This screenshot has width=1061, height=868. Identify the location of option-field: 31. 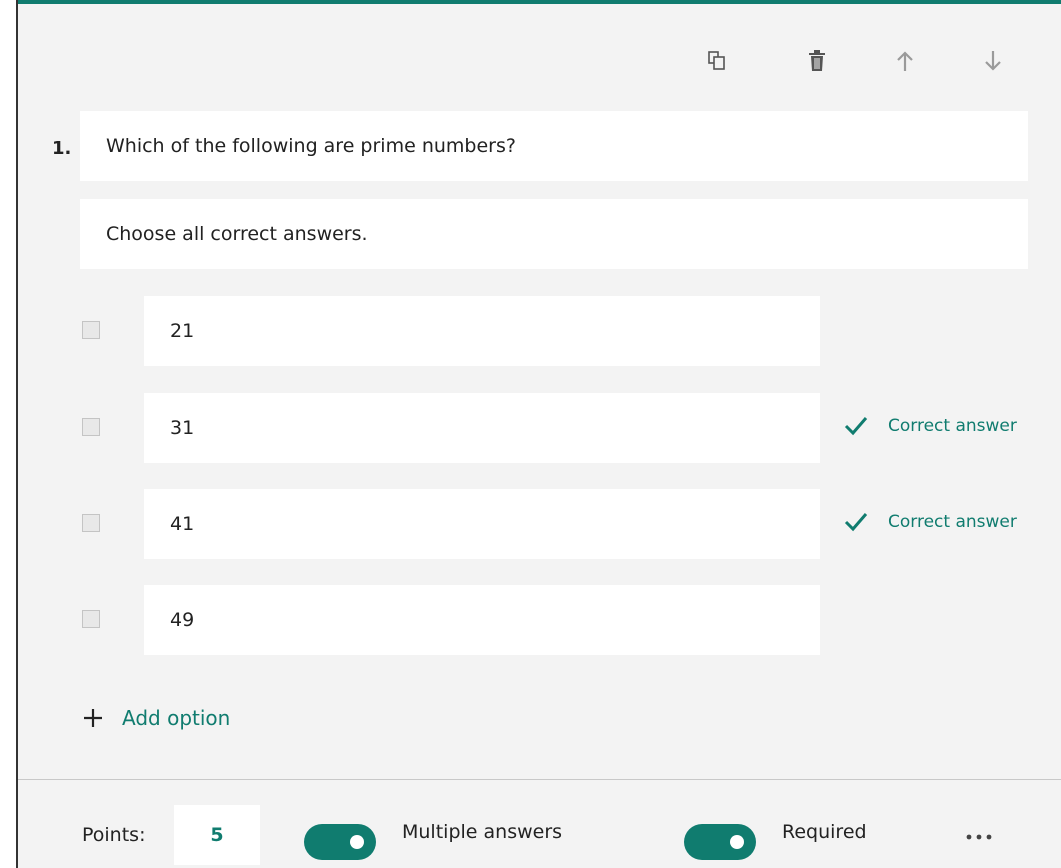
(482, 428).